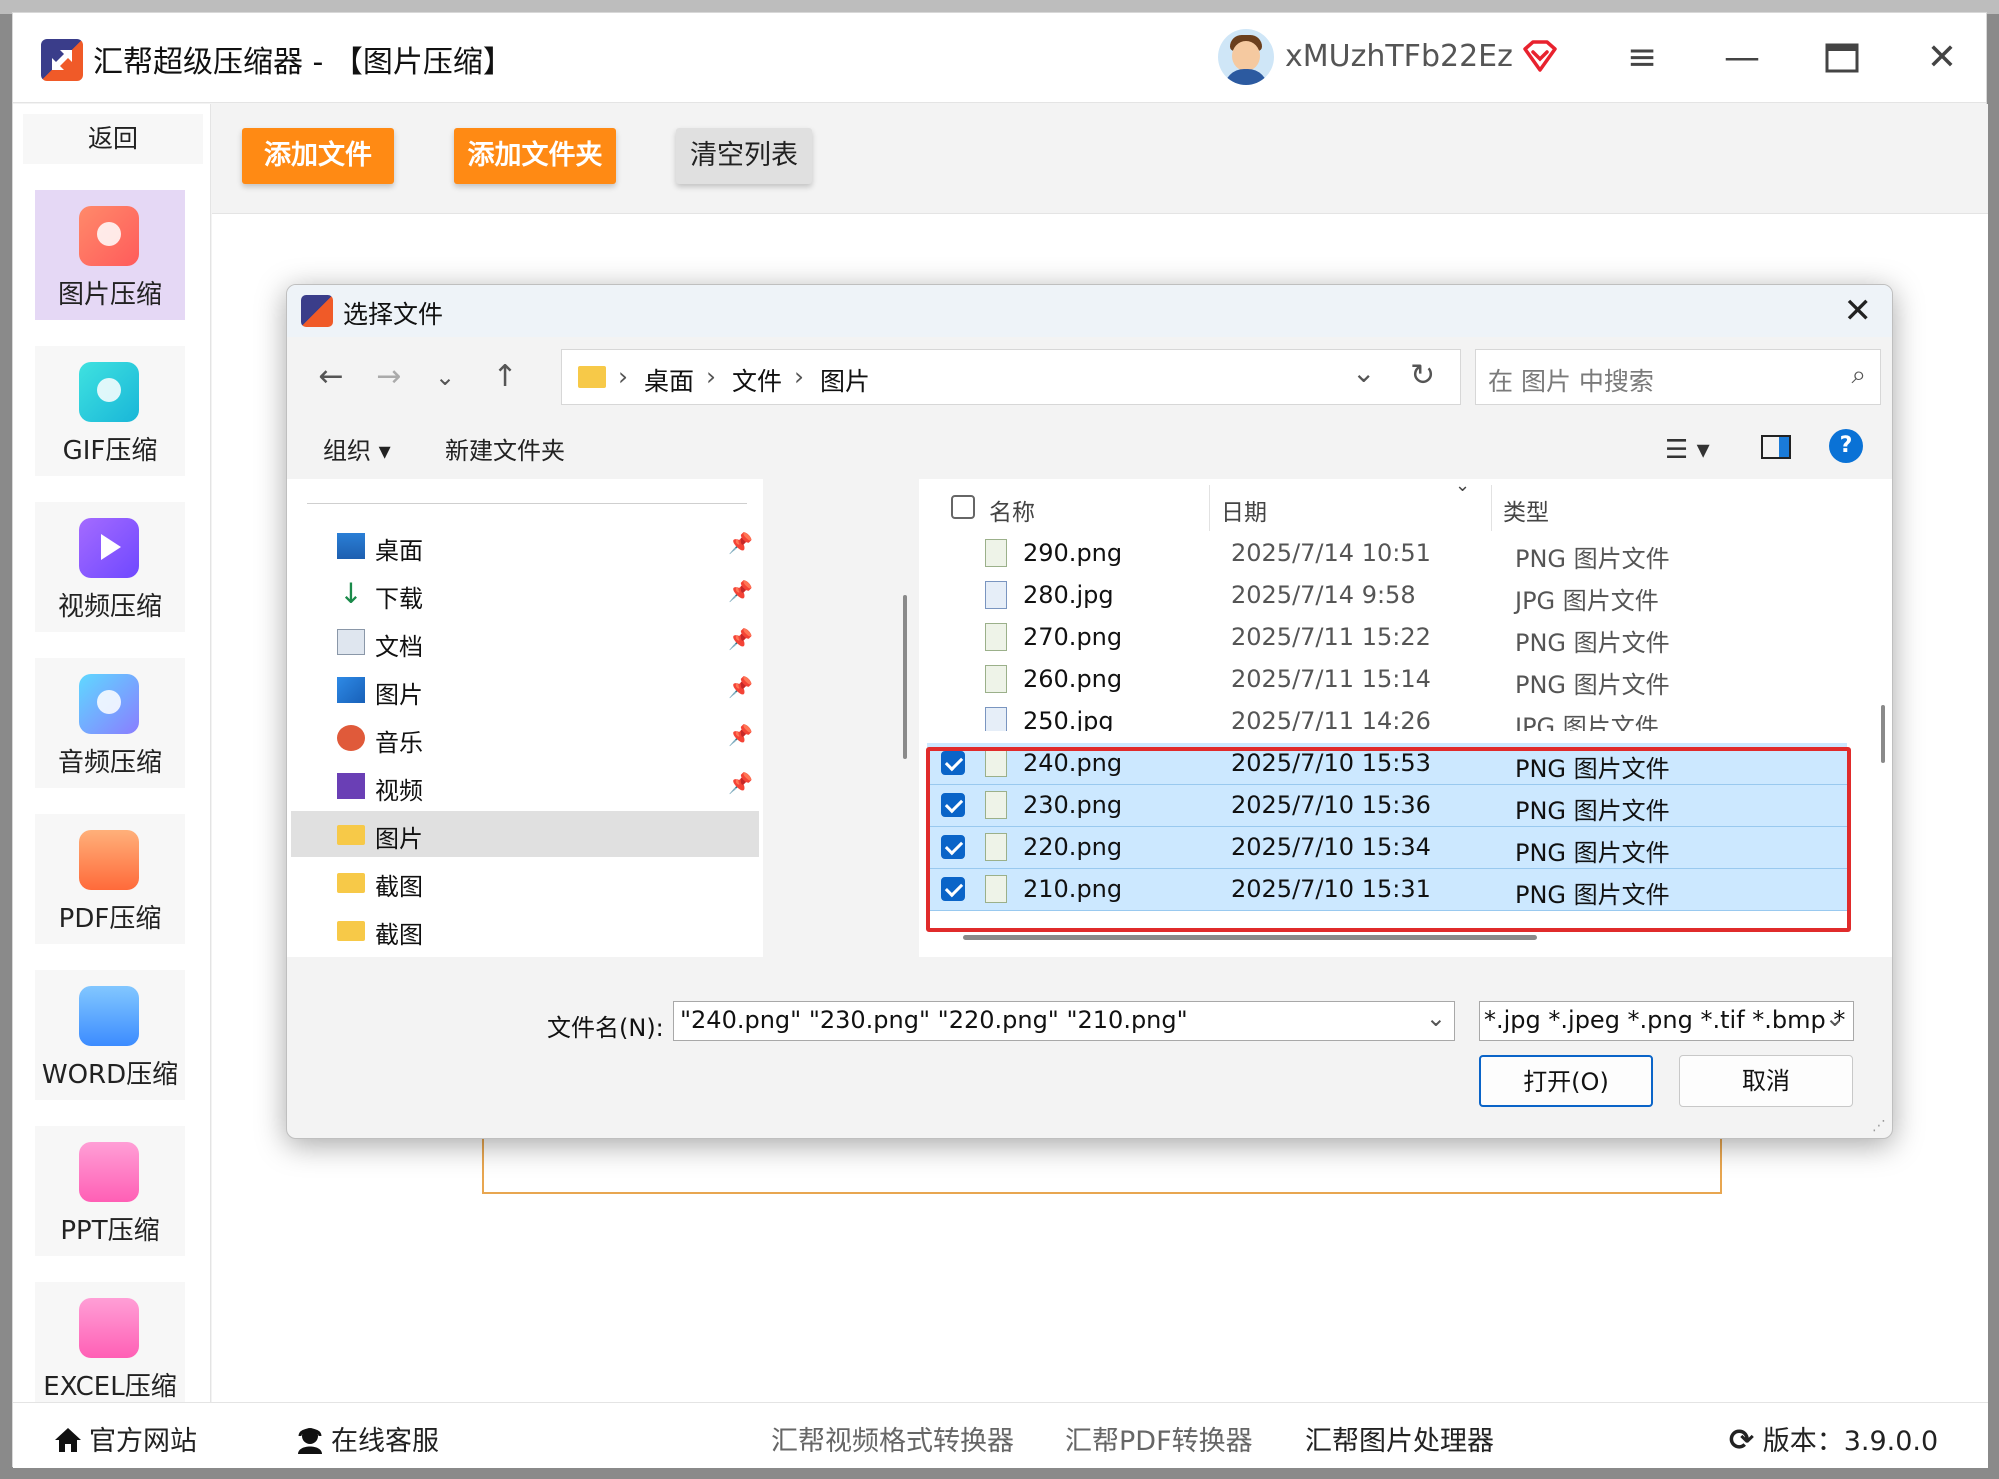 The height and width of the screenshot is (1479, 1999). I want to click on breadcrumb-desktop: 桌面, so click(669, 380).